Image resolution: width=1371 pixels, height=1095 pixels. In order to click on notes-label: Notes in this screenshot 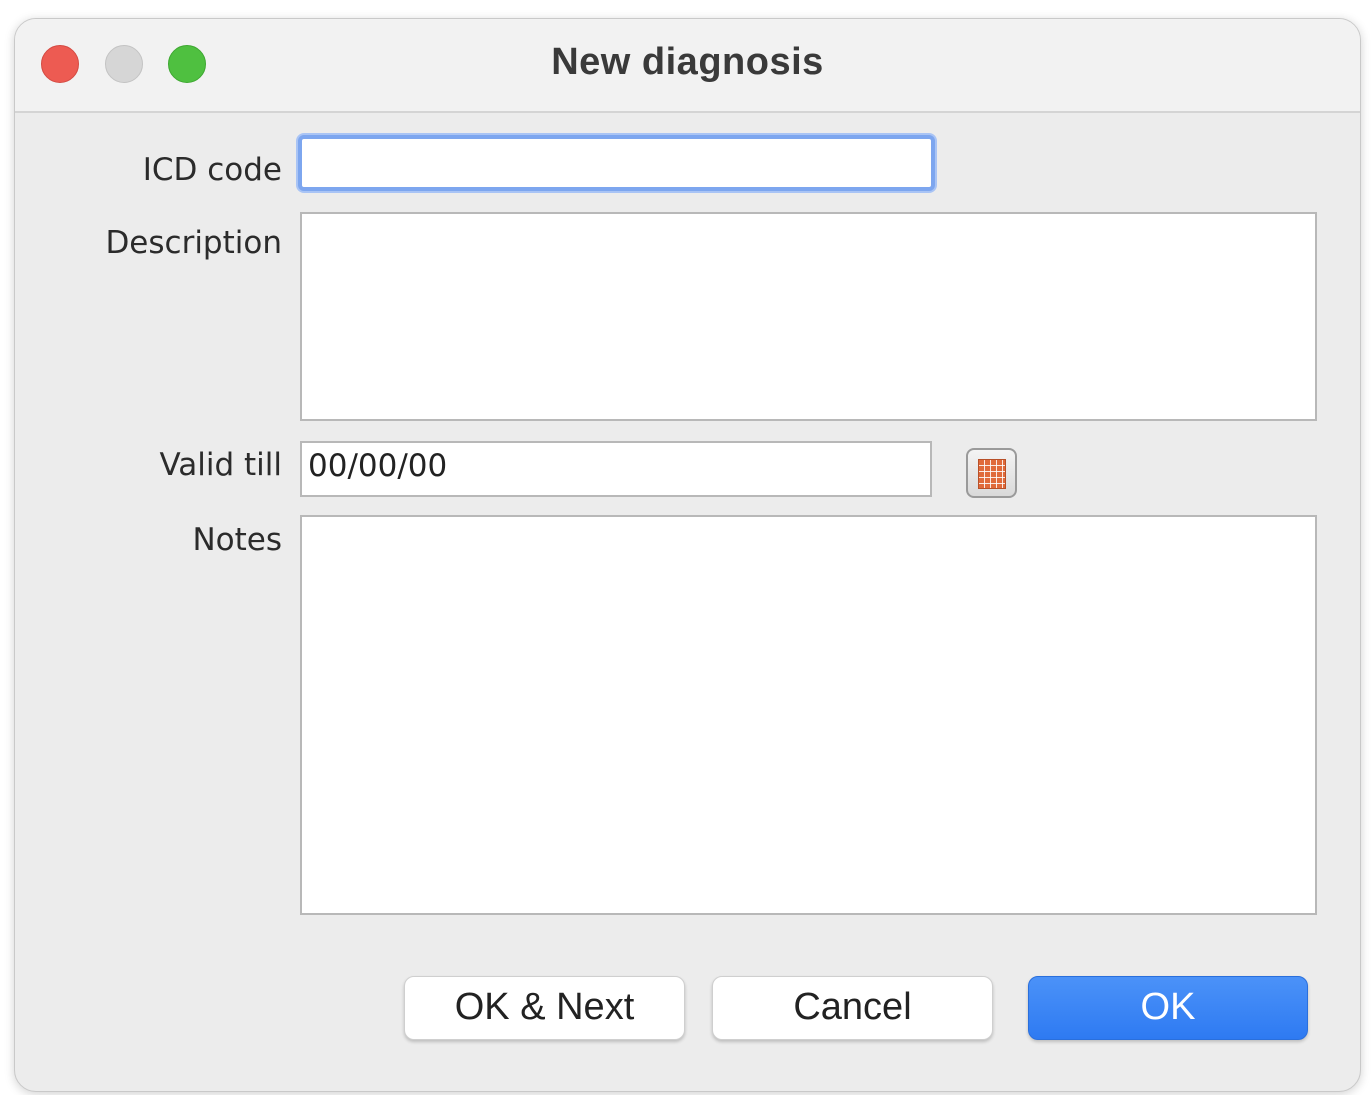, I will do `click(237, 540)`.